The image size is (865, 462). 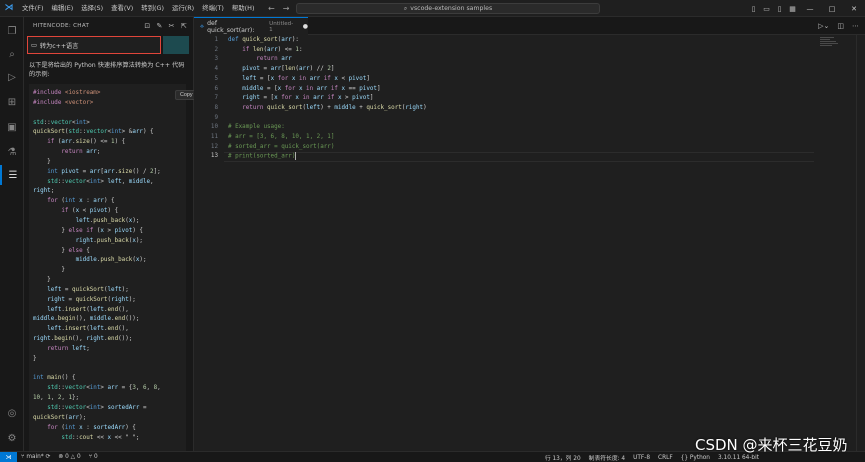 What do you see at coordinates (216, 107) in the screenshot?
I see `line-number: 8` at bounding box center [216, 107].